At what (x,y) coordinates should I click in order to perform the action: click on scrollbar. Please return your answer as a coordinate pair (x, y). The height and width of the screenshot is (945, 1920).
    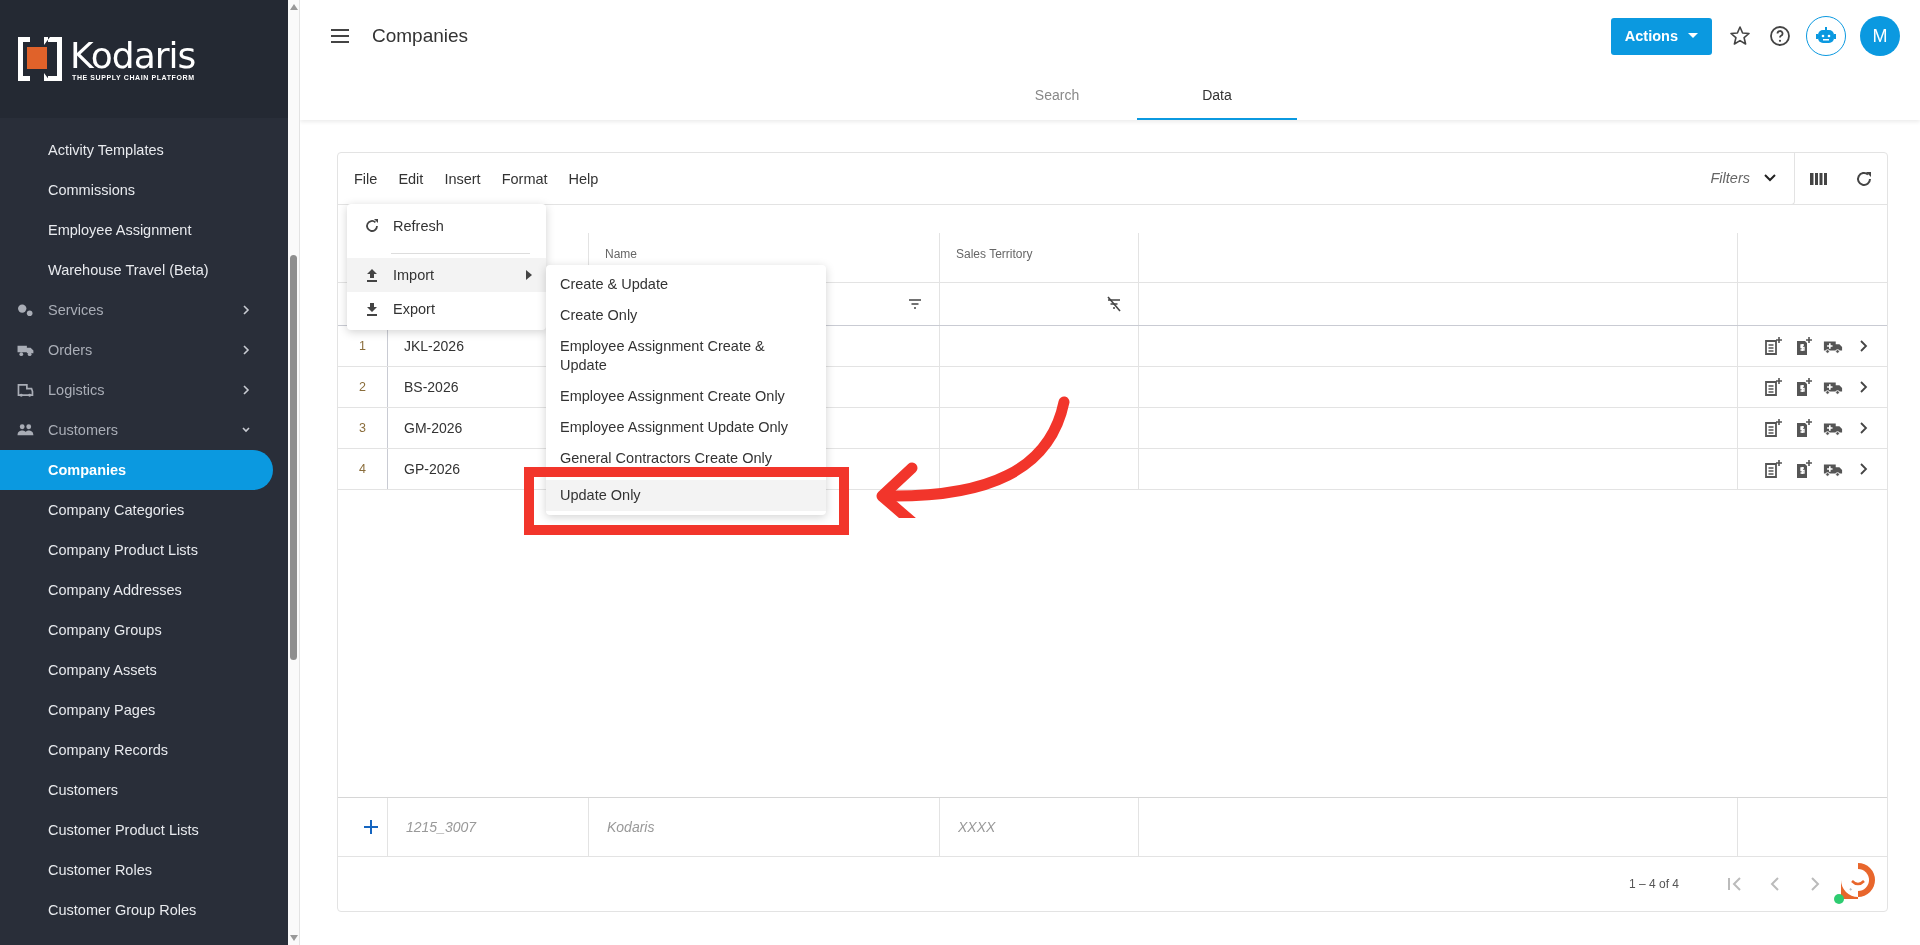
    Looking at the image, I should click on (294, 472).